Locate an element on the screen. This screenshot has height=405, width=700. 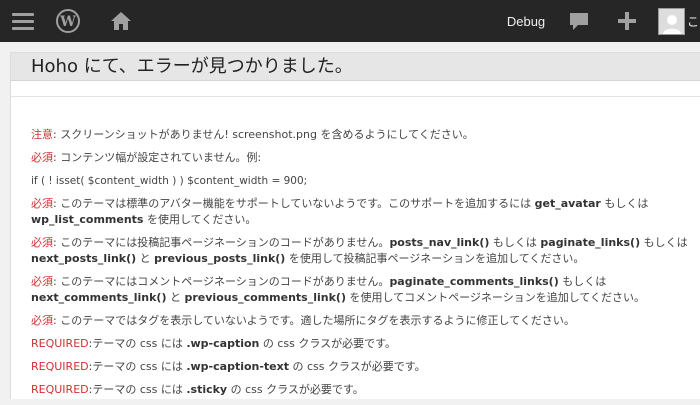
home-icon is located at coordinates (121, 21).